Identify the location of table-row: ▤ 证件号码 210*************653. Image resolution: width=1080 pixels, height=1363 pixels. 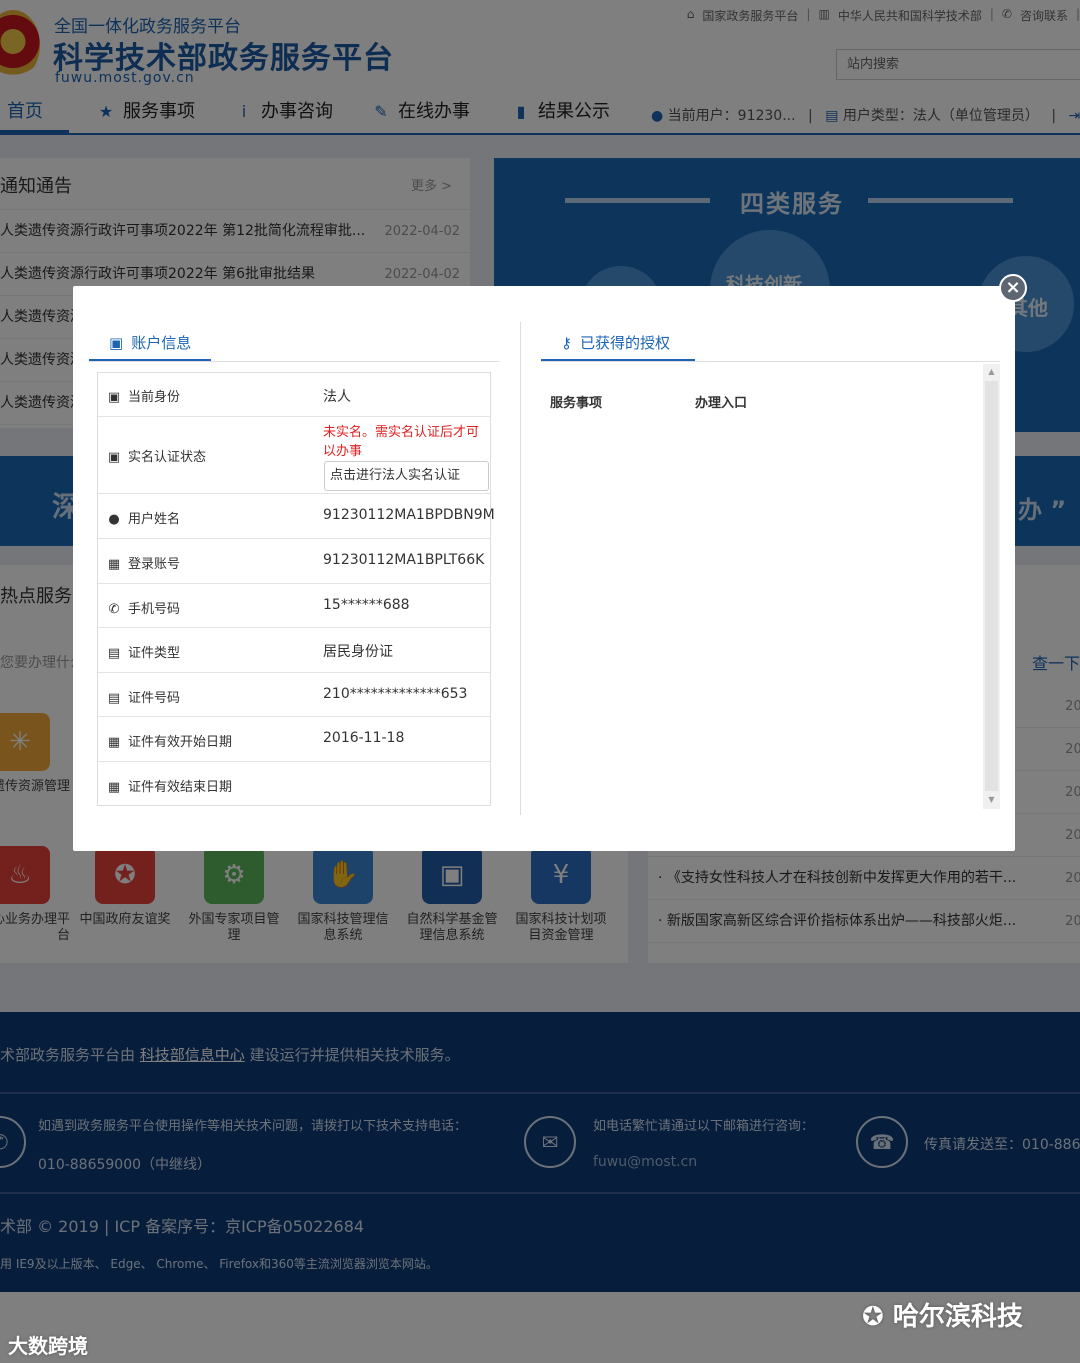
(294, 695).